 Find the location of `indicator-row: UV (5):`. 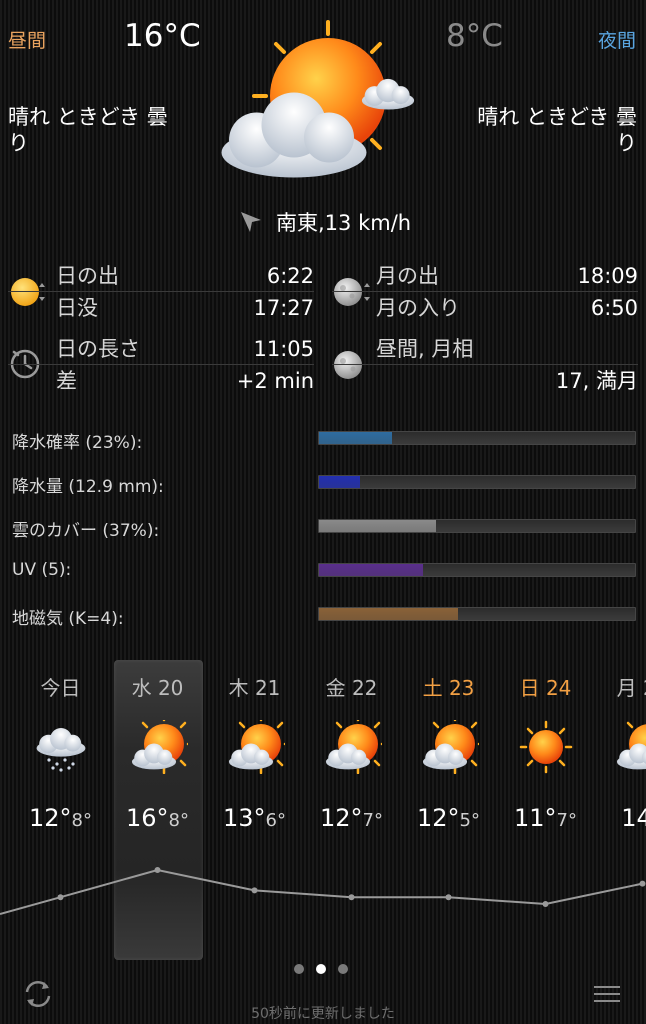

indicator-row: UV (5): is located at coordinates (325, 574).